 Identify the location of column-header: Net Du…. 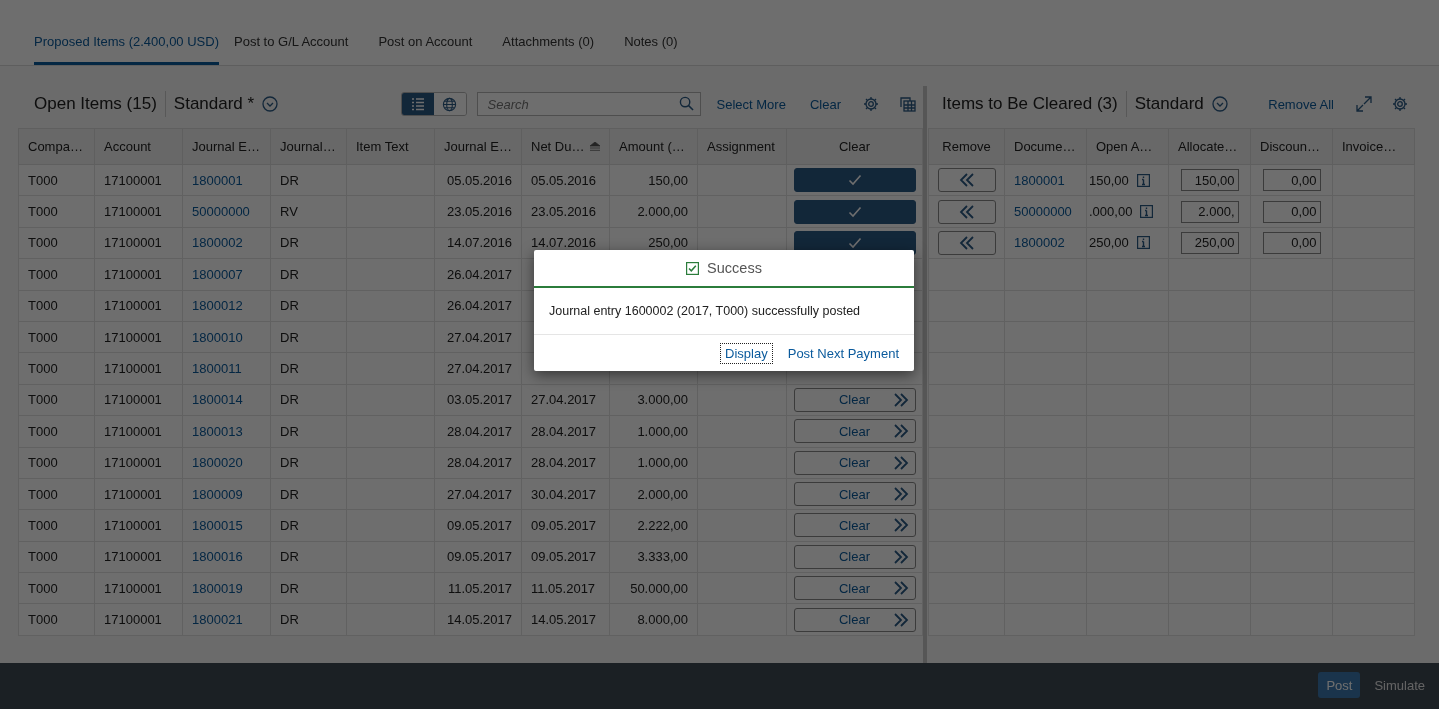
(565, 146).